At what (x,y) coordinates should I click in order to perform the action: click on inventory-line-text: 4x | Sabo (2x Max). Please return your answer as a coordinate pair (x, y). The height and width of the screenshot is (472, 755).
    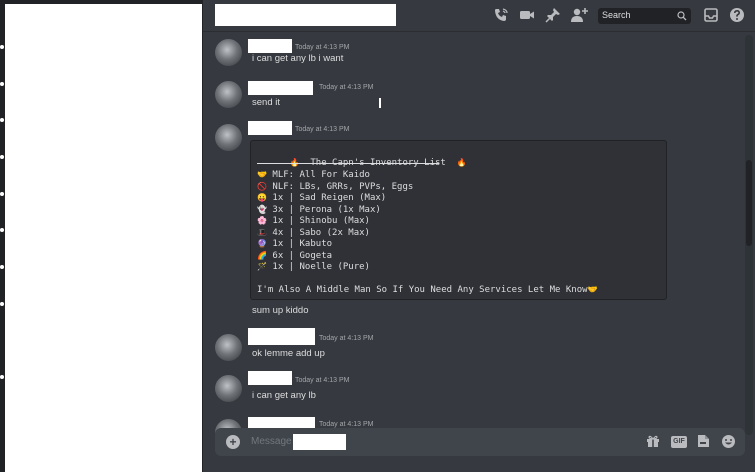
    Looking at the image, I should click on (321, 232).